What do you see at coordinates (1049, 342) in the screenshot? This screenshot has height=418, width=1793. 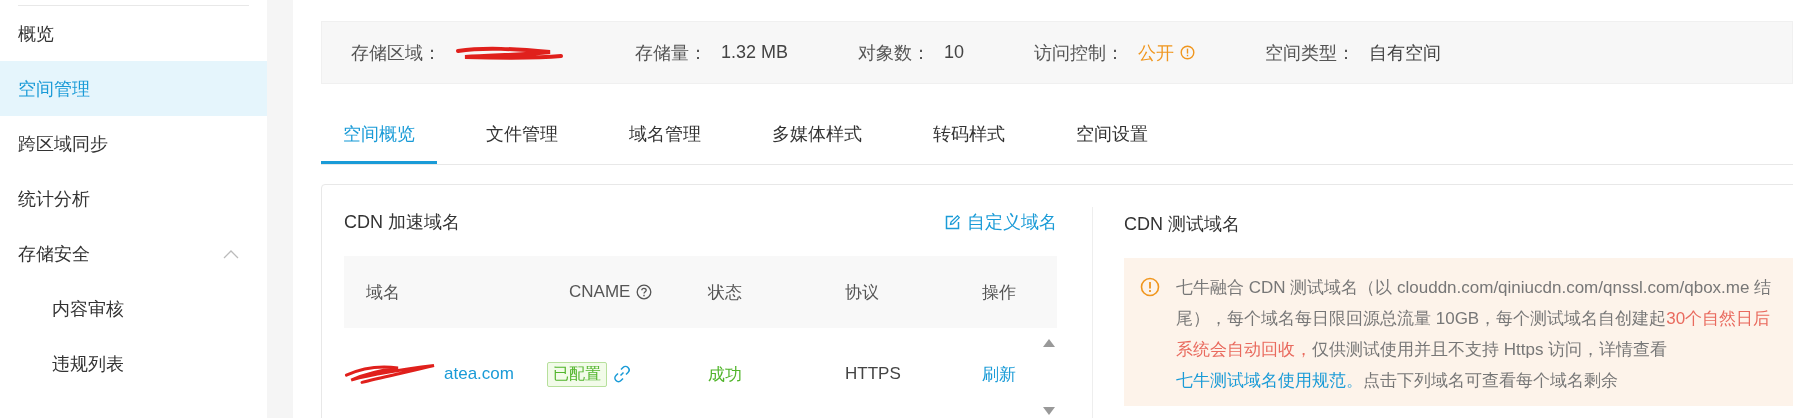 I see `scroll-up-icon` at bounding box center [1049, 342].